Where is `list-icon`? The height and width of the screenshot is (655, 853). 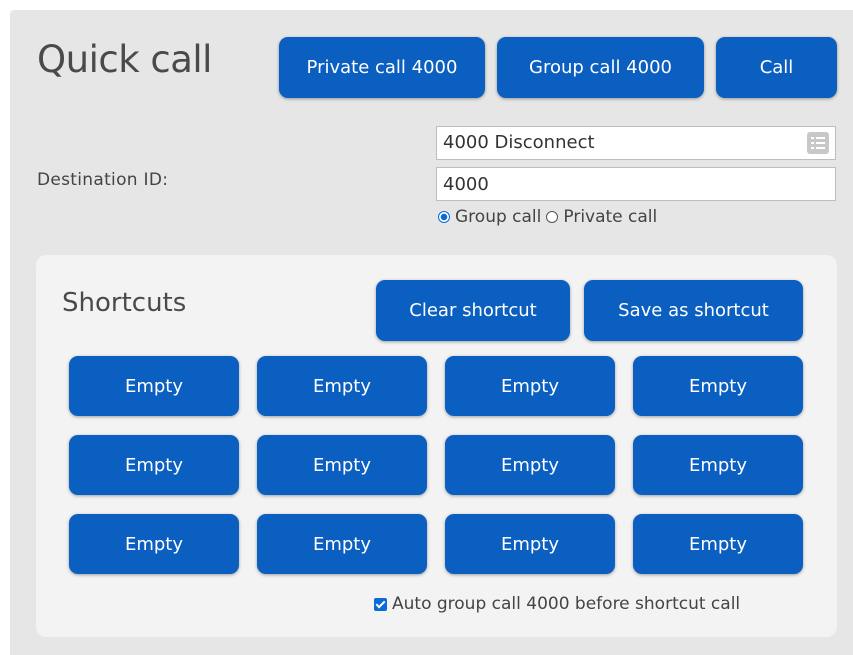
list-icon is located at coordinates (818, 143).